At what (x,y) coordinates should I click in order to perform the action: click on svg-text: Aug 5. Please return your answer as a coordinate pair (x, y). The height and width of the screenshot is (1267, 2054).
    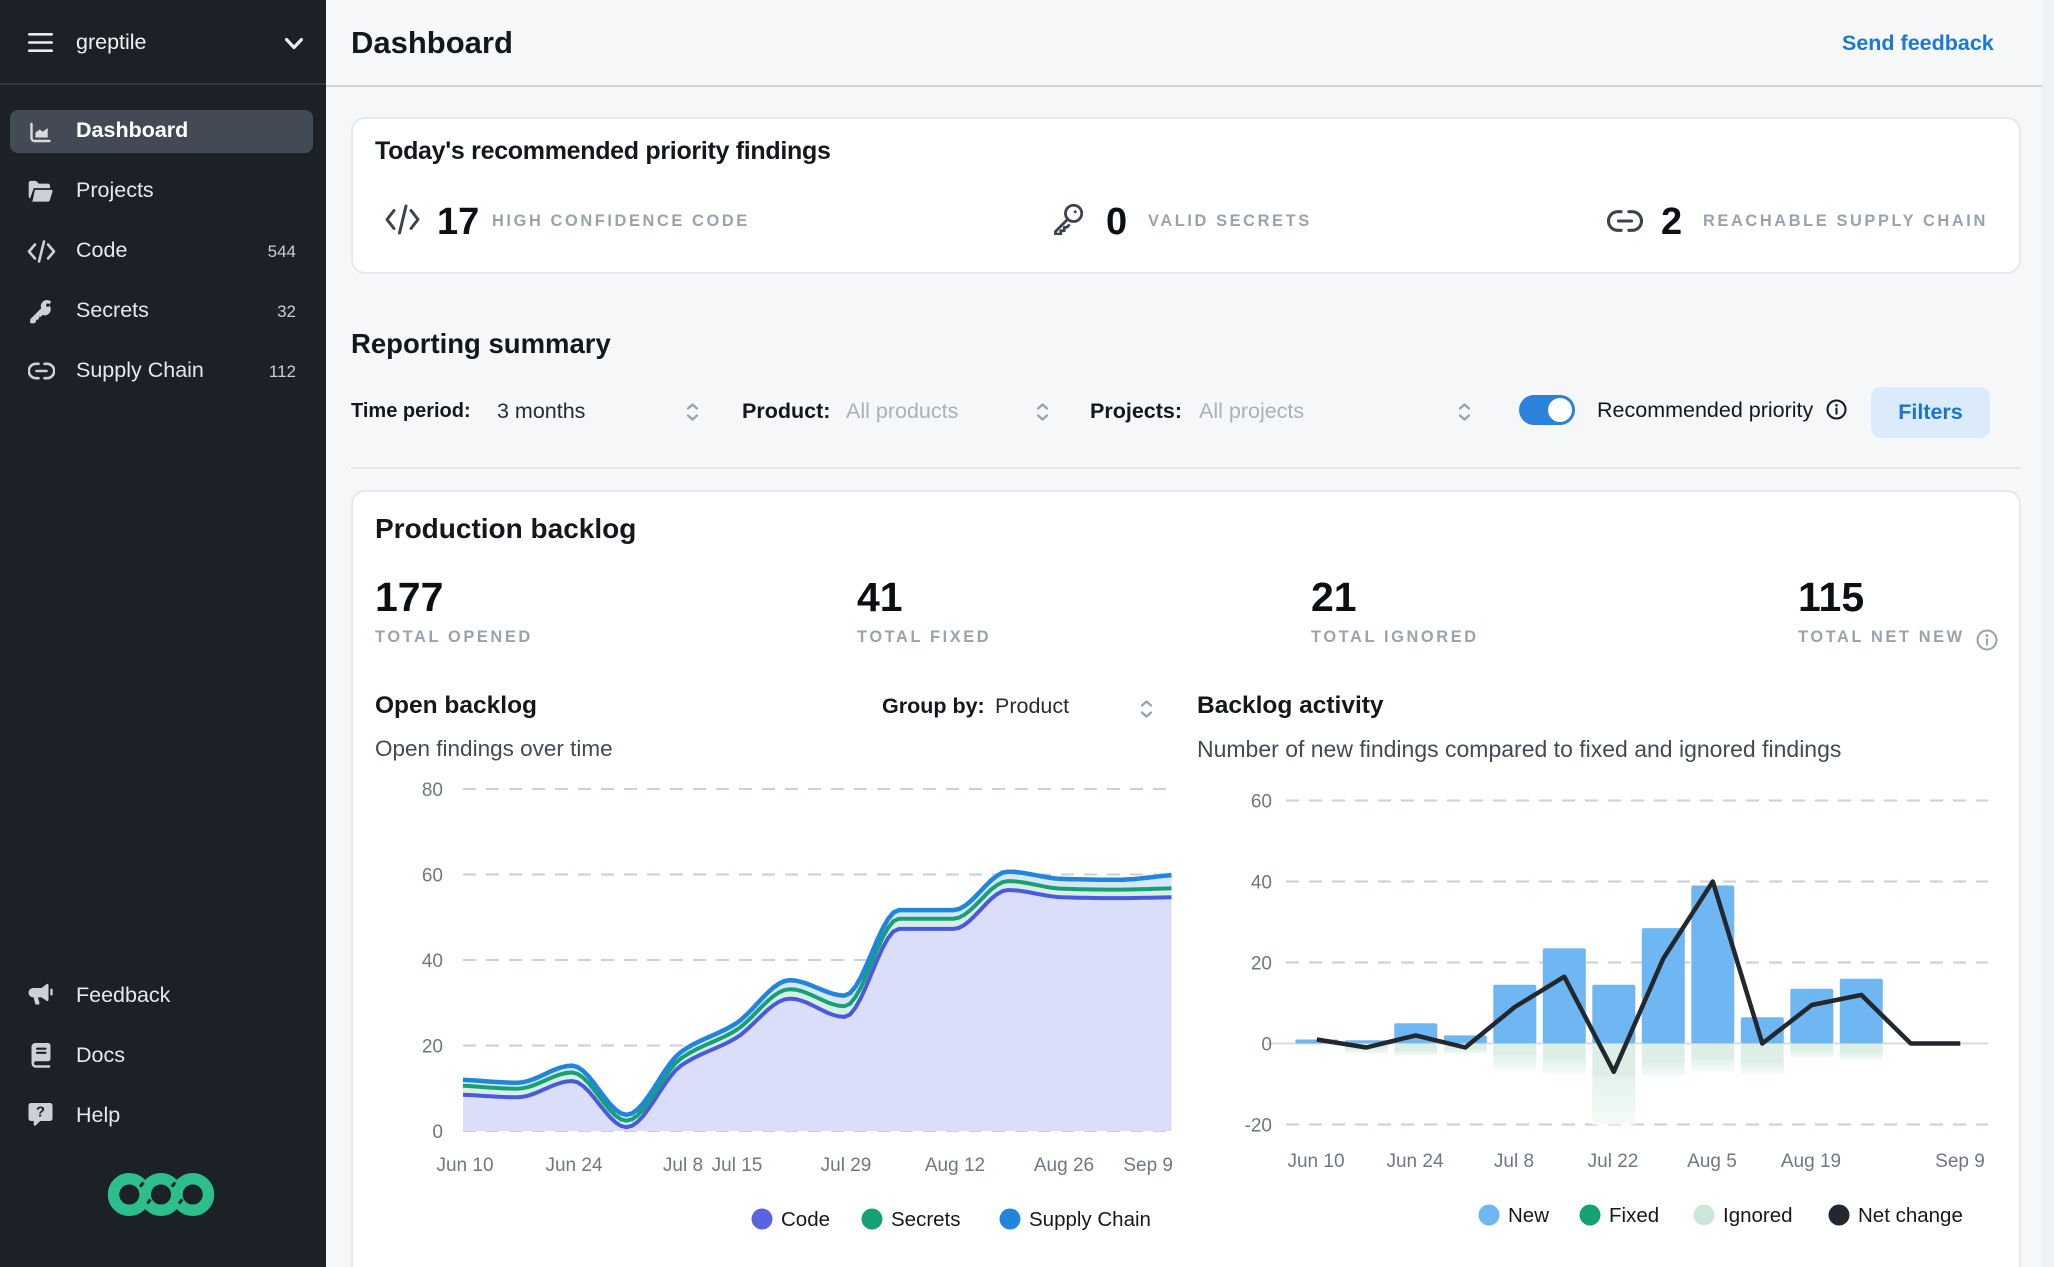
    Looking at the image, I should click on (1712, 1161).